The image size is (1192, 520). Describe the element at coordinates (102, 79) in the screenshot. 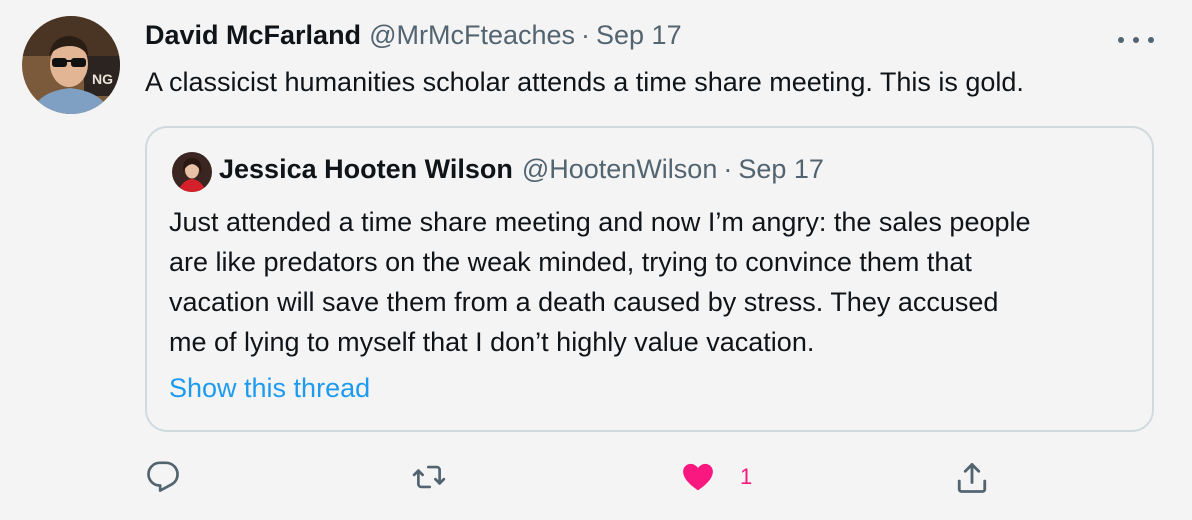

I see `svg-text: NG` at that location.